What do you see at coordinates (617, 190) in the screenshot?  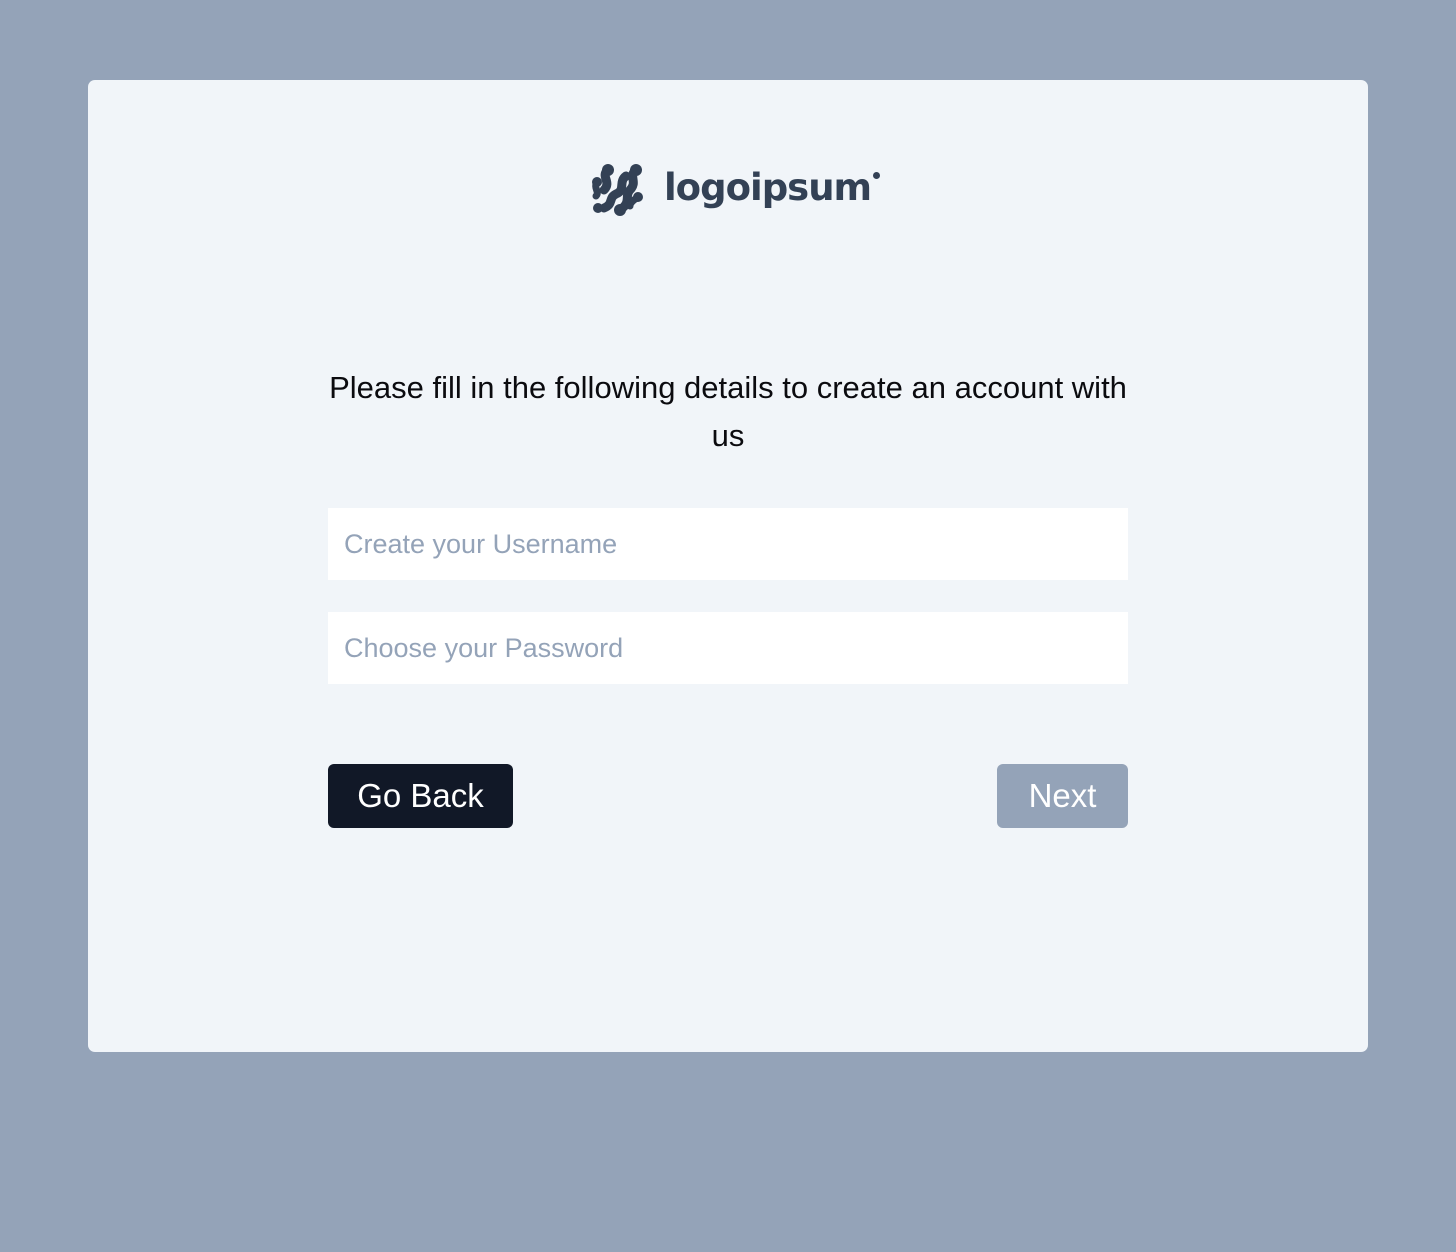 I see `logoipsum-mark-icon` at bounding box center [617, 190].